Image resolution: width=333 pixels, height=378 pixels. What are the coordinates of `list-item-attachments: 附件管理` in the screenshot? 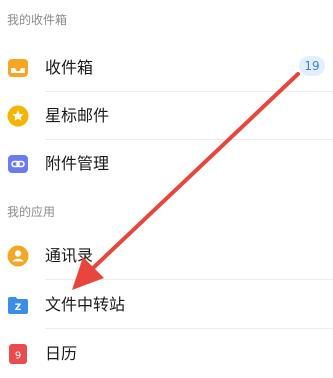 It's located at (166, 164).